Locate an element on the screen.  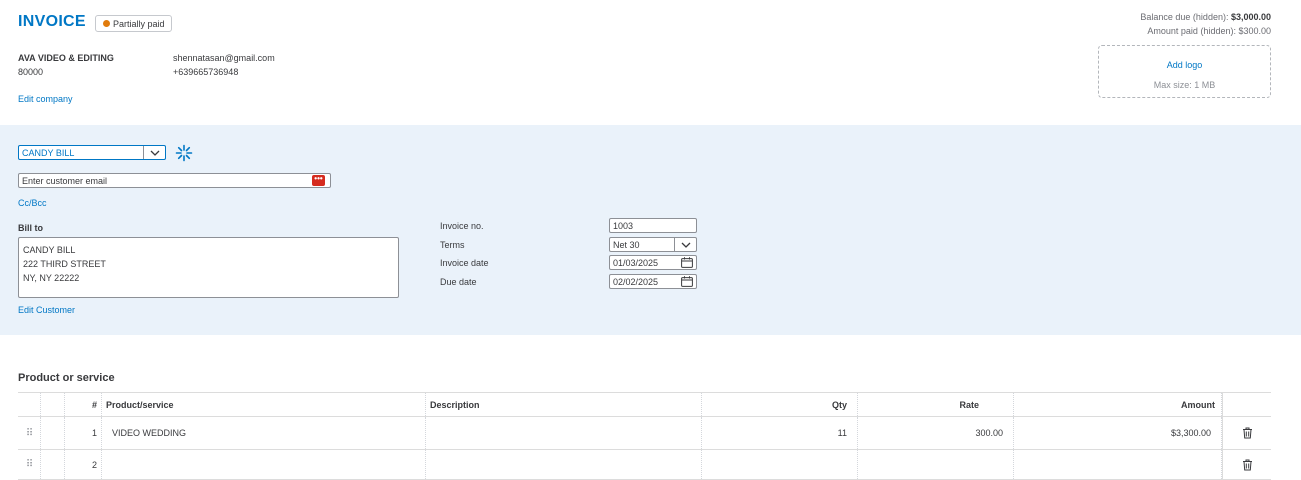
customer-select-value: CANDY BILL is located at coordinates (48, 152).